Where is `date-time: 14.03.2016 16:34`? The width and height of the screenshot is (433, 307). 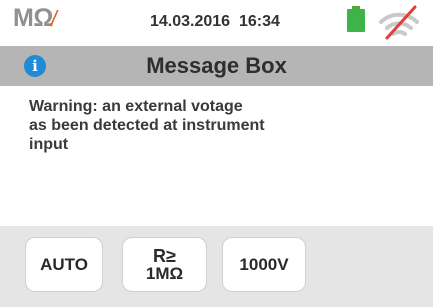 date-time: 14.03.2016 16:34 is located at coordinates (215, 21).